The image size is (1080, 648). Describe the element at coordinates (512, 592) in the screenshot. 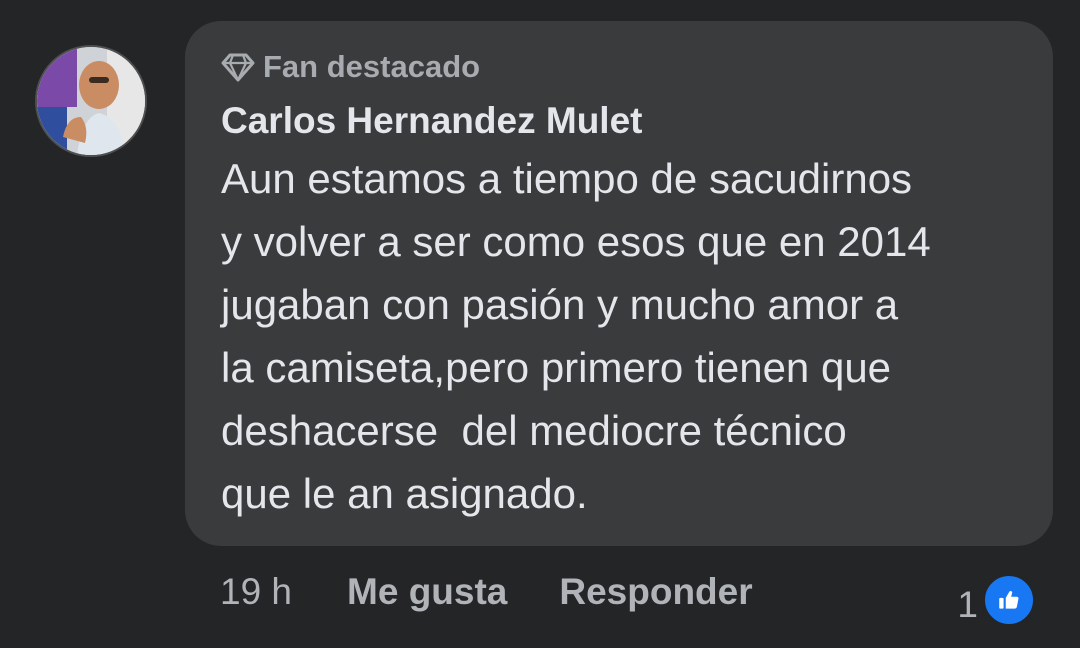

I see `comment-actions: 19 h Me gusta Responder` at that location.